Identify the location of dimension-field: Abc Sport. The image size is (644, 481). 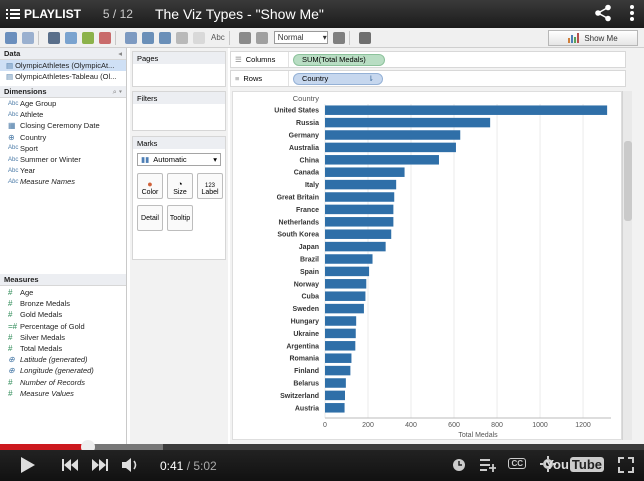
(63, 148).